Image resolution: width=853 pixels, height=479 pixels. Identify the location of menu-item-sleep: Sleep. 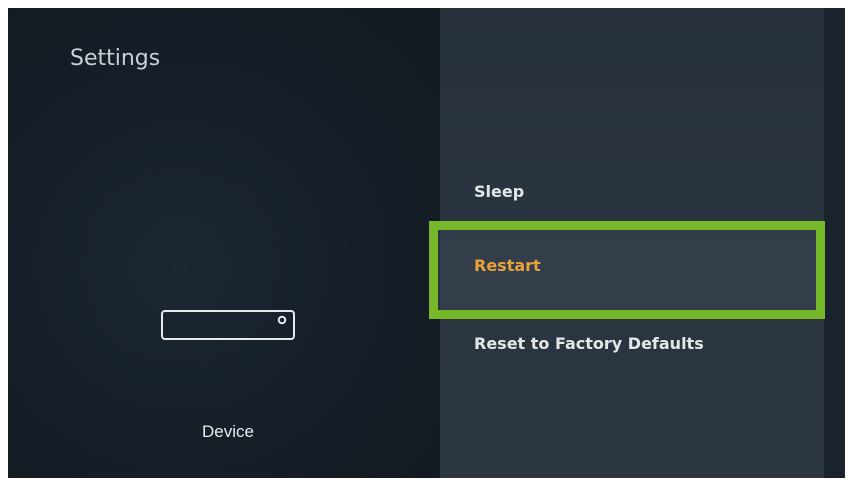
(499, 191).